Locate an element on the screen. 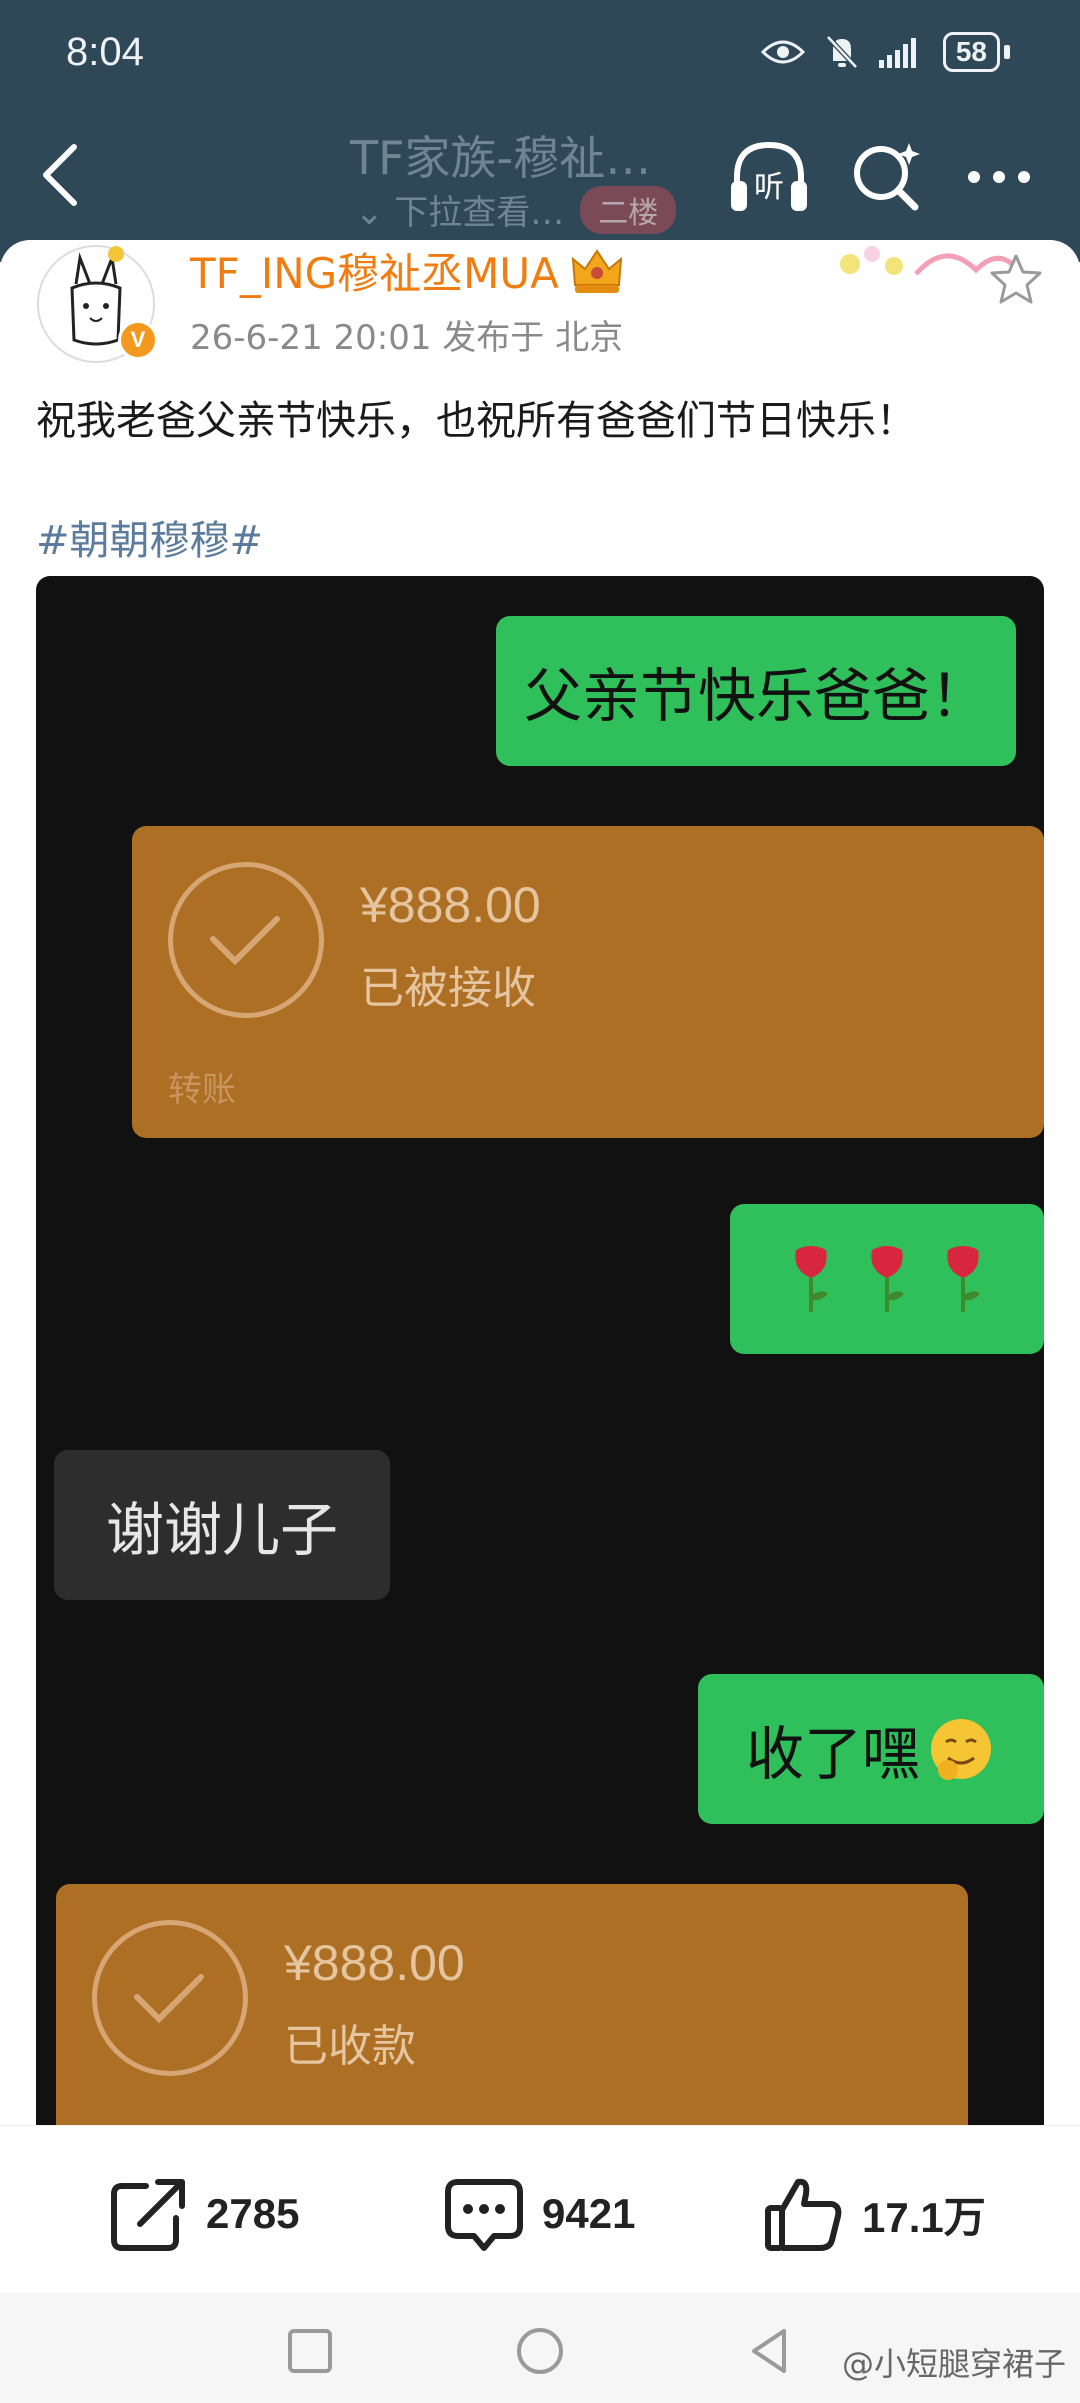 The width and height of the screenshot is (1080, 2403). comment-button: 9421 is located at coordinates (539, 2214).